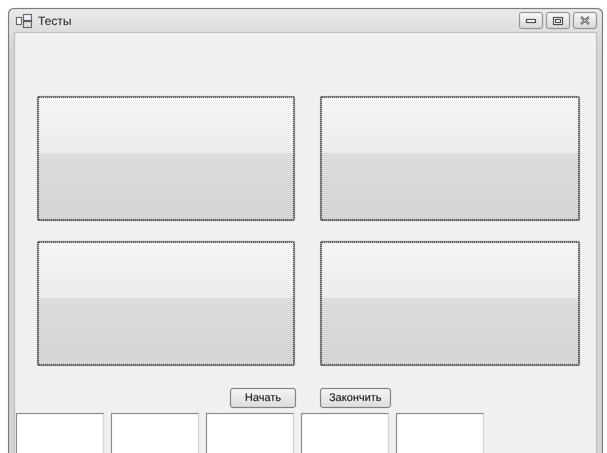 This screenshot has width=607, height=453. Describe the element at coordinates (55, 21) in the screenshot. I see `window-title: Тесты` at that location.